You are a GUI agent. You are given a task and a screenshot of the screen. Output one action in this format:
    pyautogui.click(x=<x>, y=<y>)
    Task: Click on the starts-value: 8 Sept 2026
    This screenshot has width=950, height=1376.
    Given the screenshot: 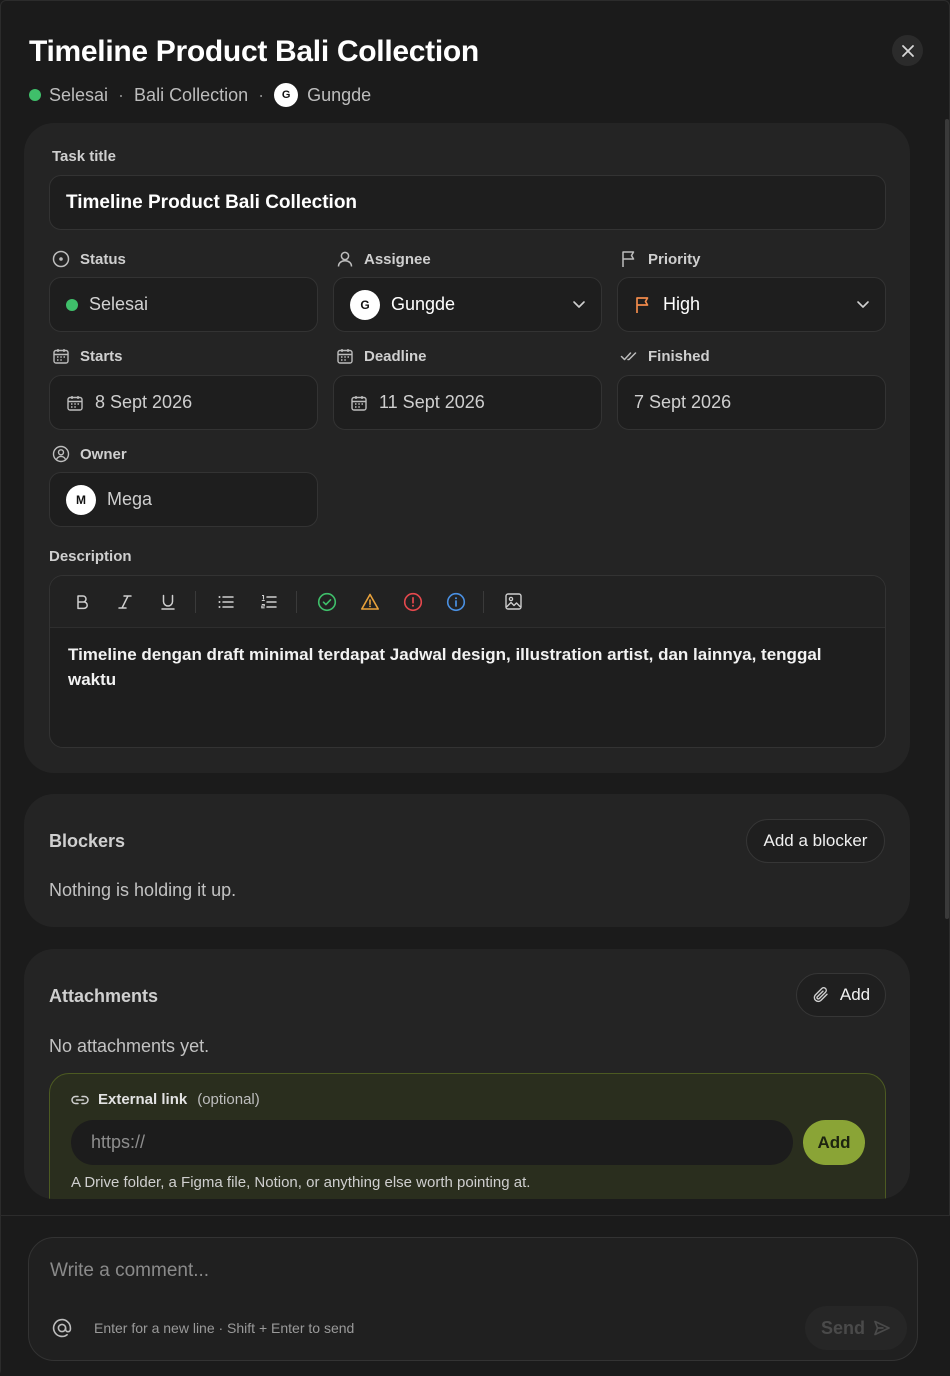 What is the action you would take?
    pyautogui.click(x=144, y=402)
    